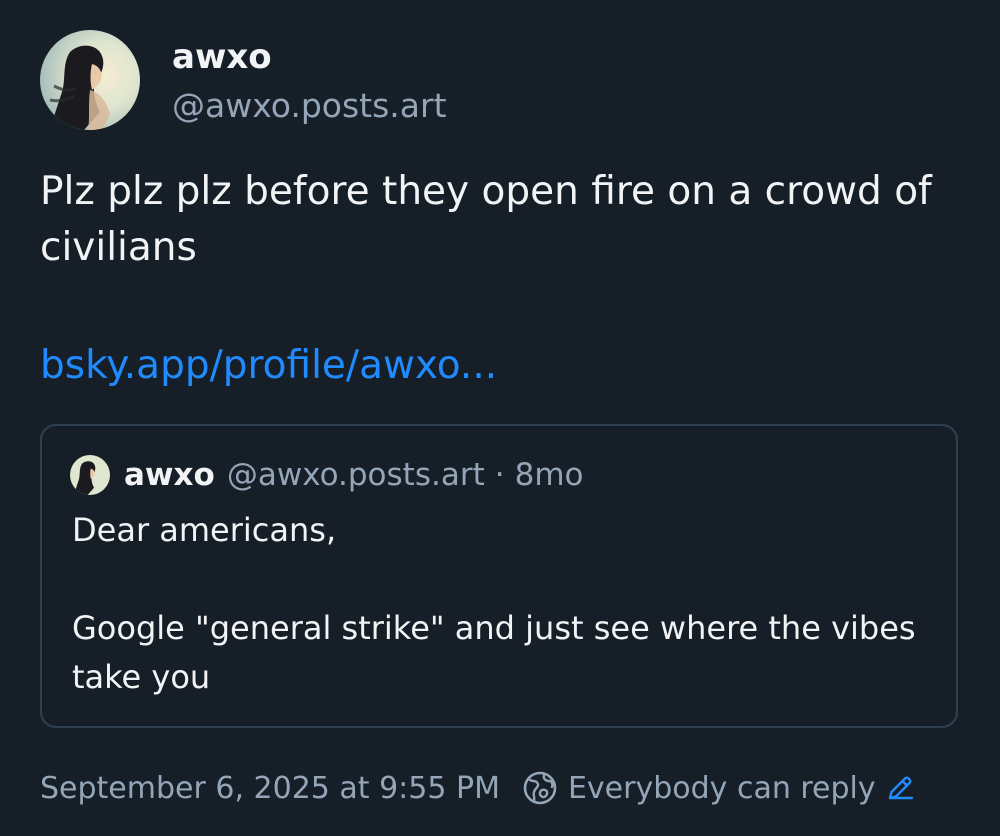 This screenshot has width=1000, height=836. What do you see at coordinates (169, 475) in the screenshot?
I see `quoted-author-name: awxo` at bounding box center [169, 475].